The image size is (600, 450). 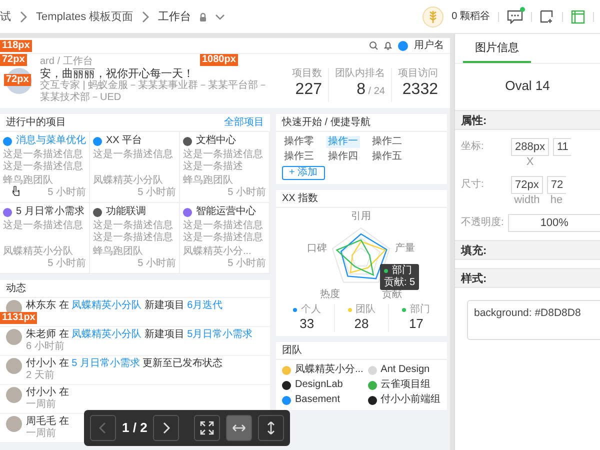 What do you see at coordinates (418, 74) in the screenshot?
I see `stat-label: 项目访问` at bounding box center [418, 74].